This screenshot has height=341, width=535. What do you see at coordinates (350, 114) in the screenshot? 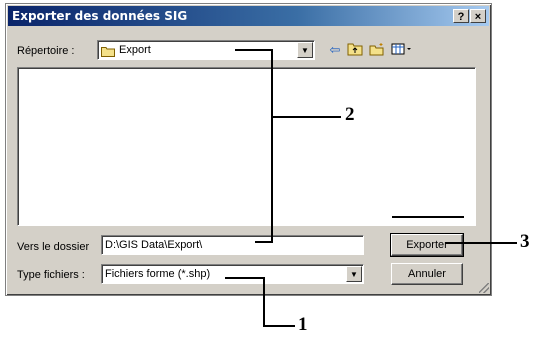
I see `callout-2-label: 2` at bounding box center [350, 114].